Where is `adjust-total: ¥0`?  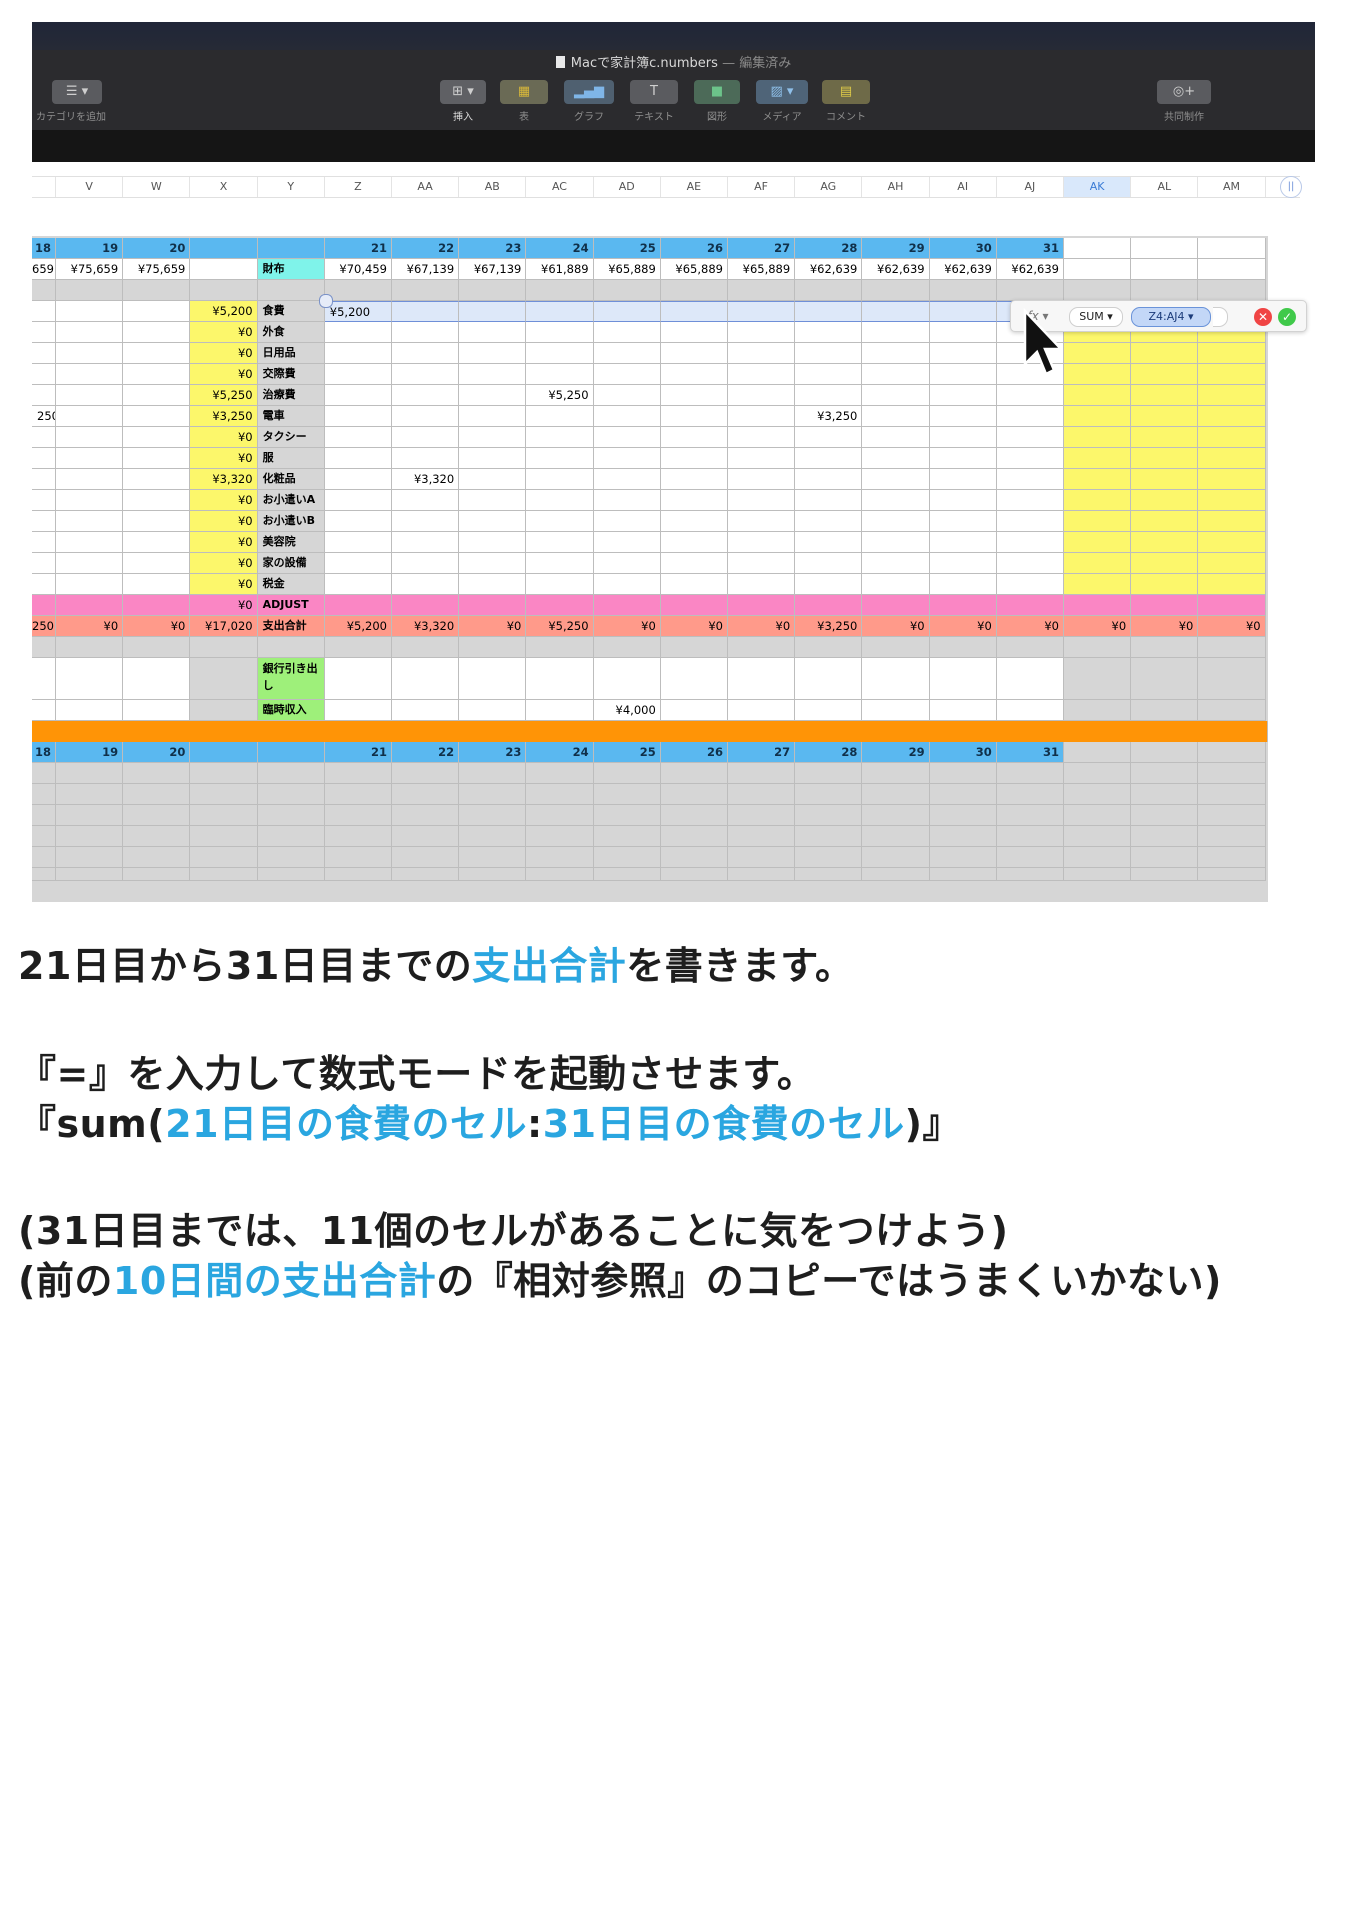 adjust-total: ¥0 is located at coordinates (224, 605).